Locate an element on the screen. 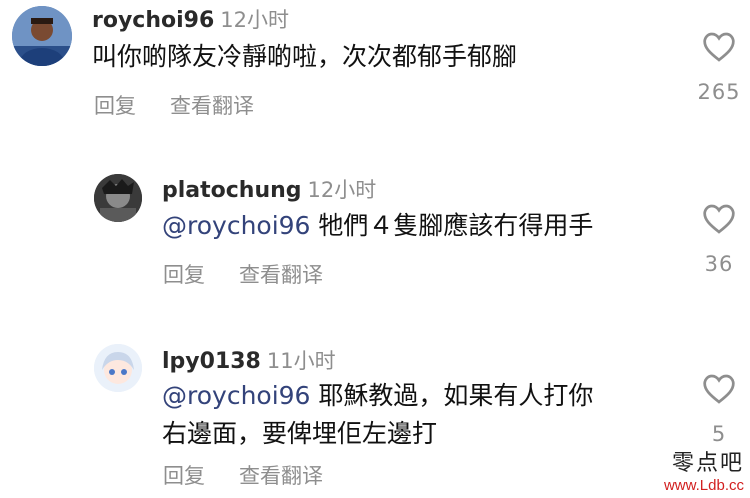  comment-username: roychoi96 12小时 is located at coordinates (190, 19).